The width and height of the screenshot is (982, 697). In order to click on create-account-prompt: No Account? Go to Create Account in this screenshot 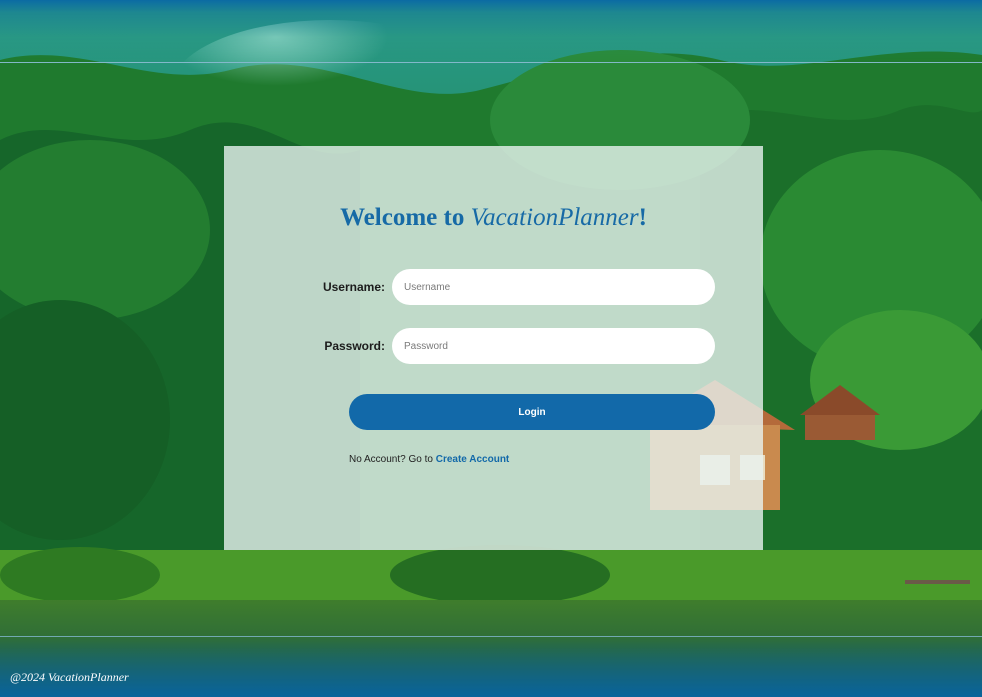, I will do `click(429, 459)`.